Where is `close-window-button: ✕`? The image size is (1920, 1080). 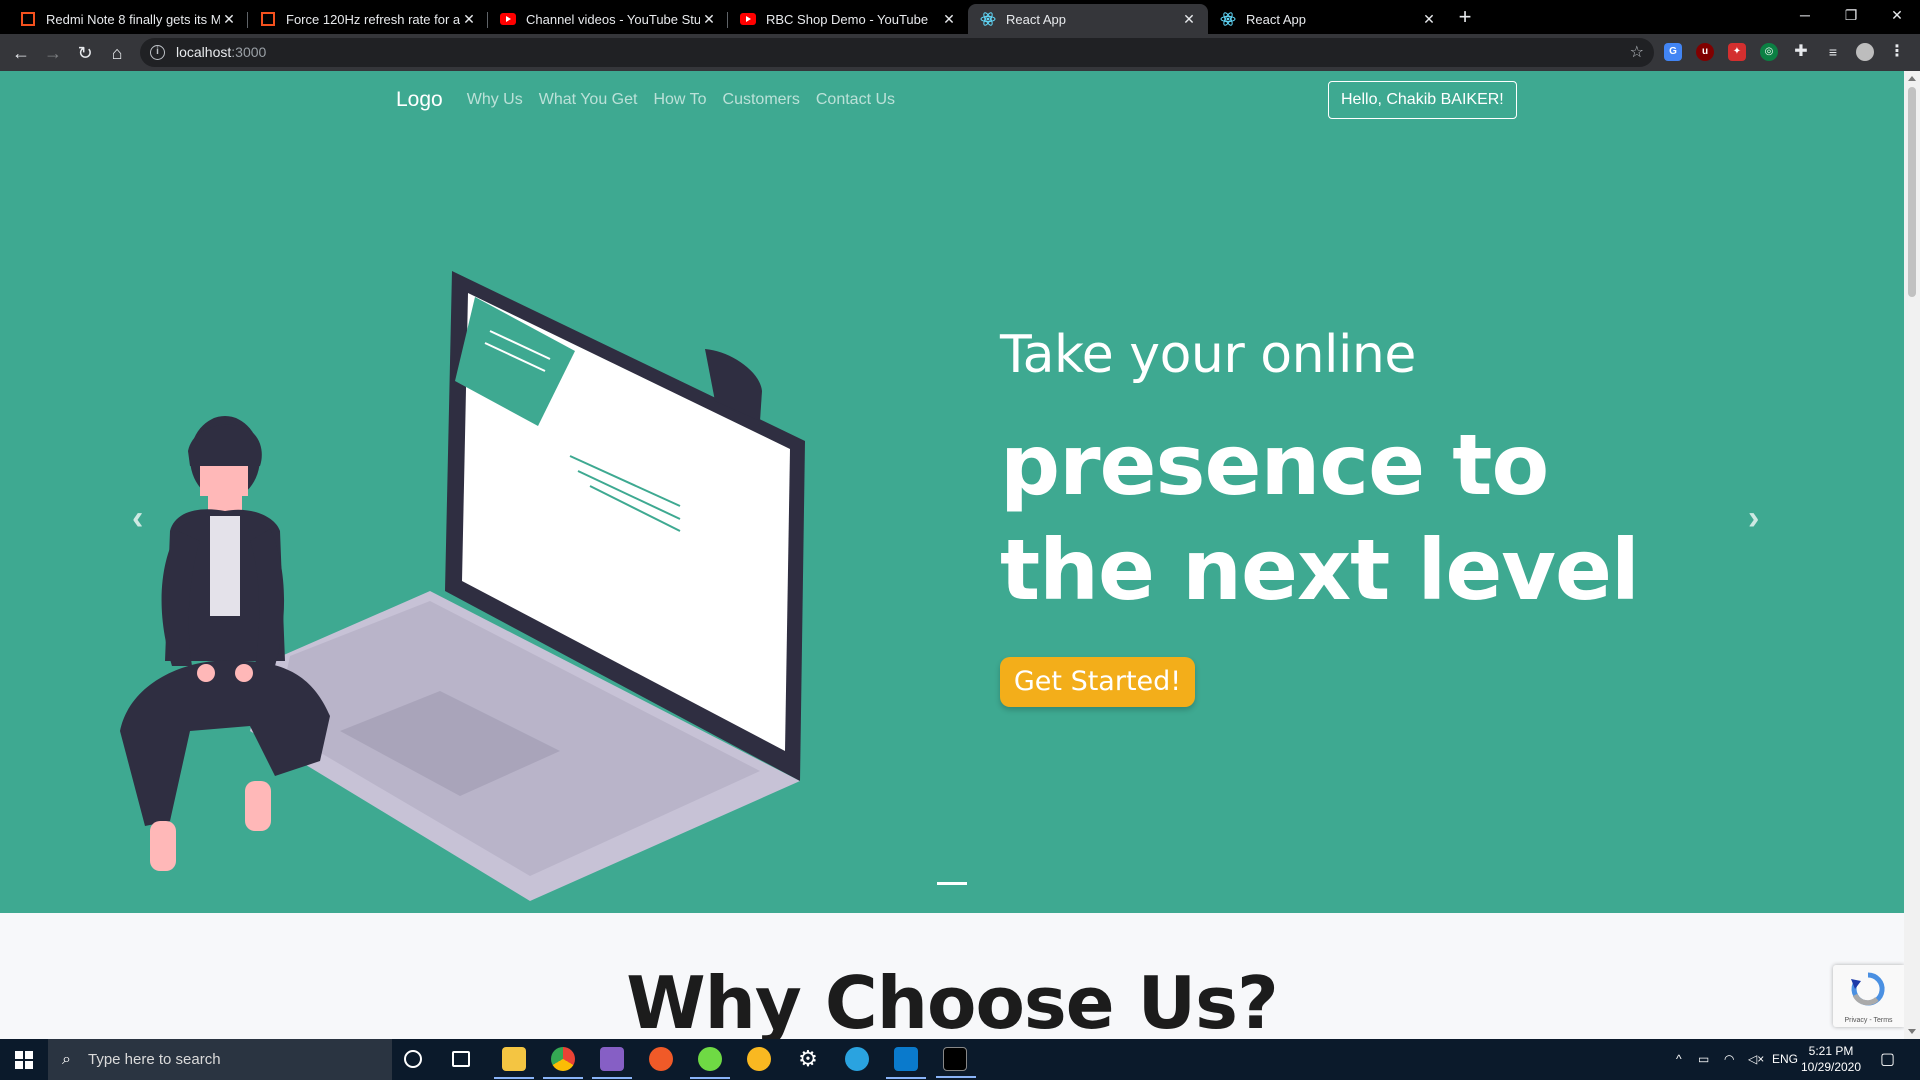
close-window-button: ✕ is located at coordinates (1897, 15).